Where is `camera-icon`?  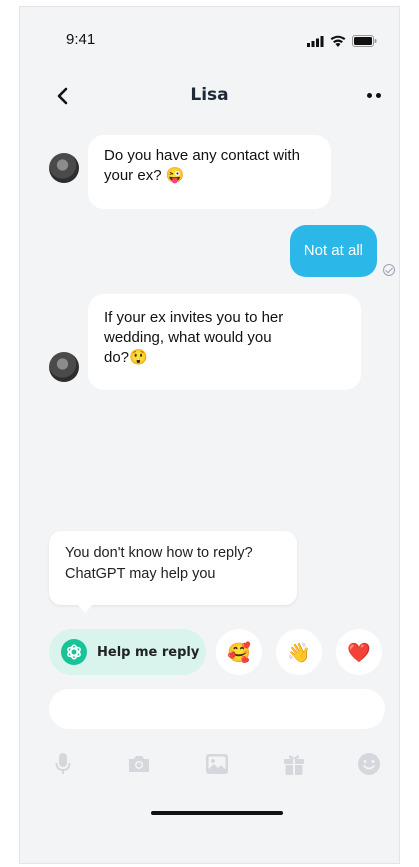
camera-icon is located at coordinates (139, 764).